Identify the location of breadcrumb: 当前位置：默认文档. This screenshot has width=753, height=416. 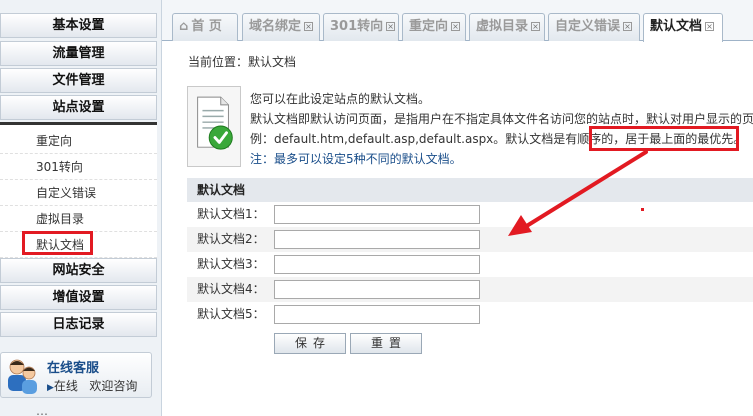
(242, 62).